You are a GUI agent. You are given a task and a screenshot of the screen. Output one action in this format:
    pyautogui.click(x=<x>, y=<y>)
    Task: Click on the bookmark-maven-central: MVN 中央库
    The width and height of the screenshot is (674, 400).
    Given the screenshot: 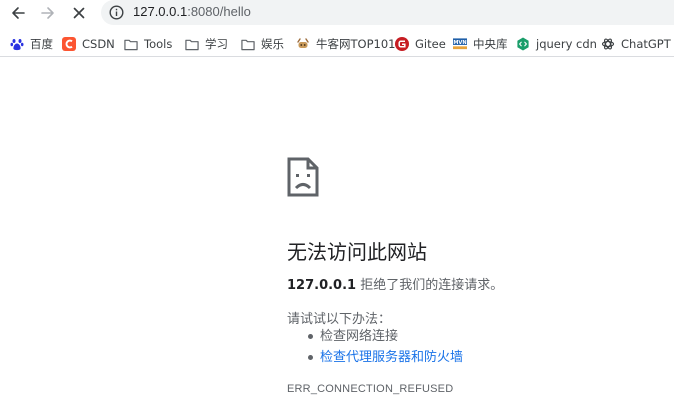 What is the action you would take?
    pyautogui.click(x=480, y=44)
    